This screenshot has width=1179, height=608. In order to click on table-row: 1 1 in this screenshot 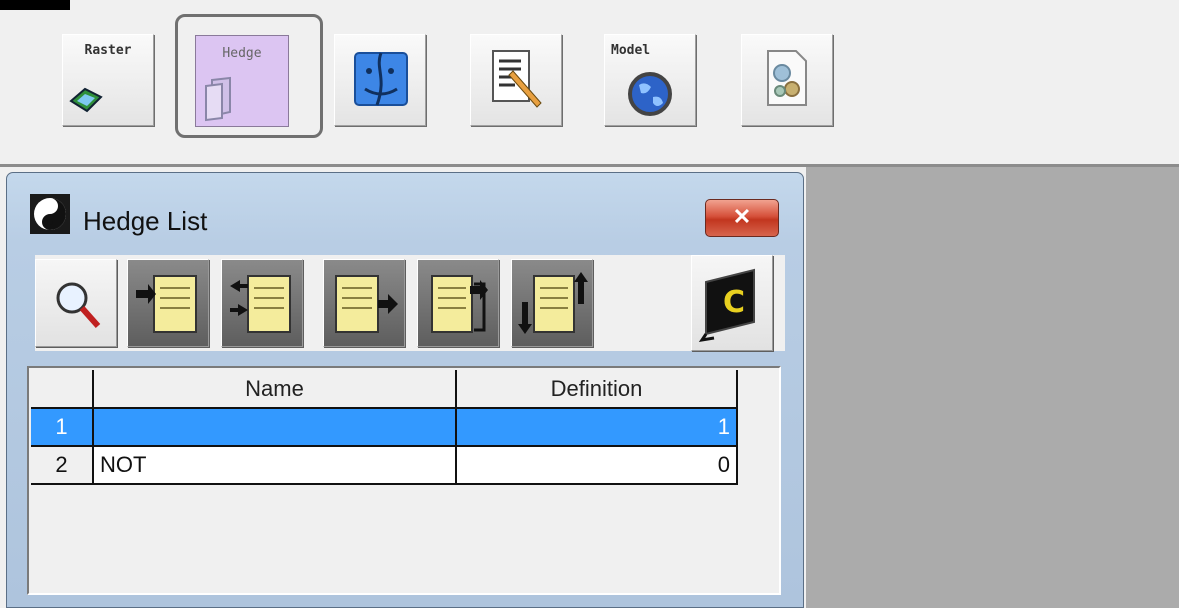, I will do `click(384, 427)`.